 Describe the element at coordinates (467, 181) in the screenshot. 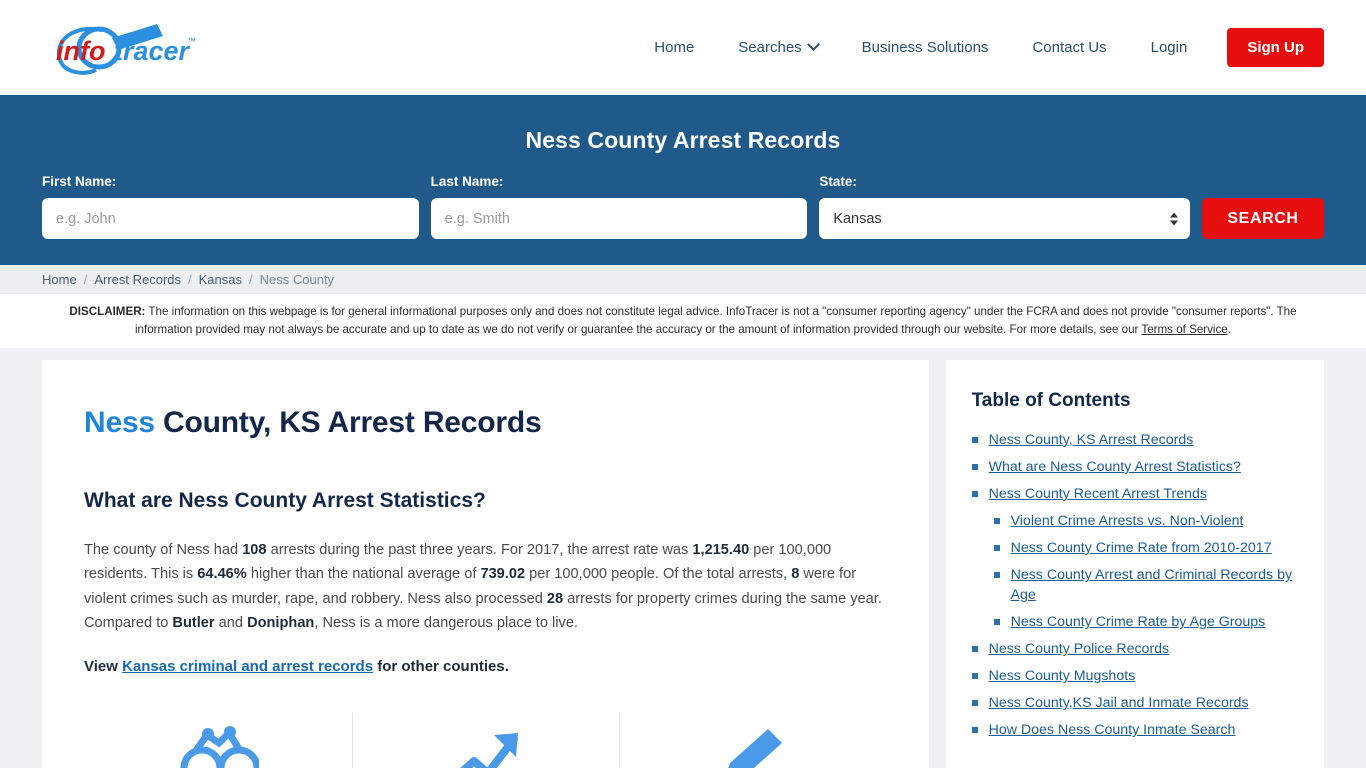

I see `last-name-label: Last Name:` at that location.